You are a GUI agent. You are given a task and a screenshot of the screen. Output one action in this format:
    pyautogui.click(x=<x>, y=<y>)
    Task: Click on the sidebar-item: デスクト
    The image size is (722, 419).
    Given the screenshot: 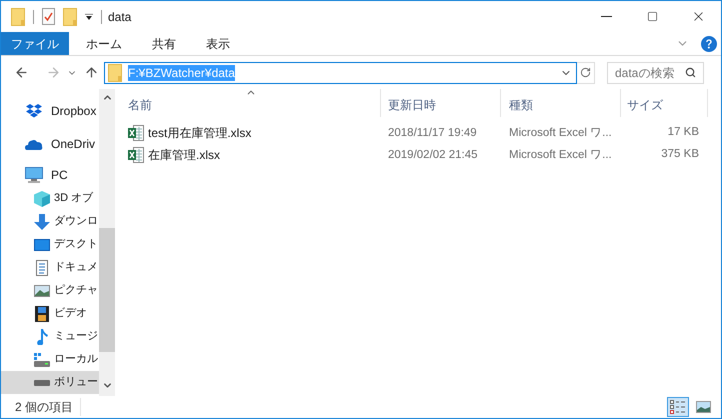 What is the action you would take?
    pyautogui.click(x=50, y=244)
    